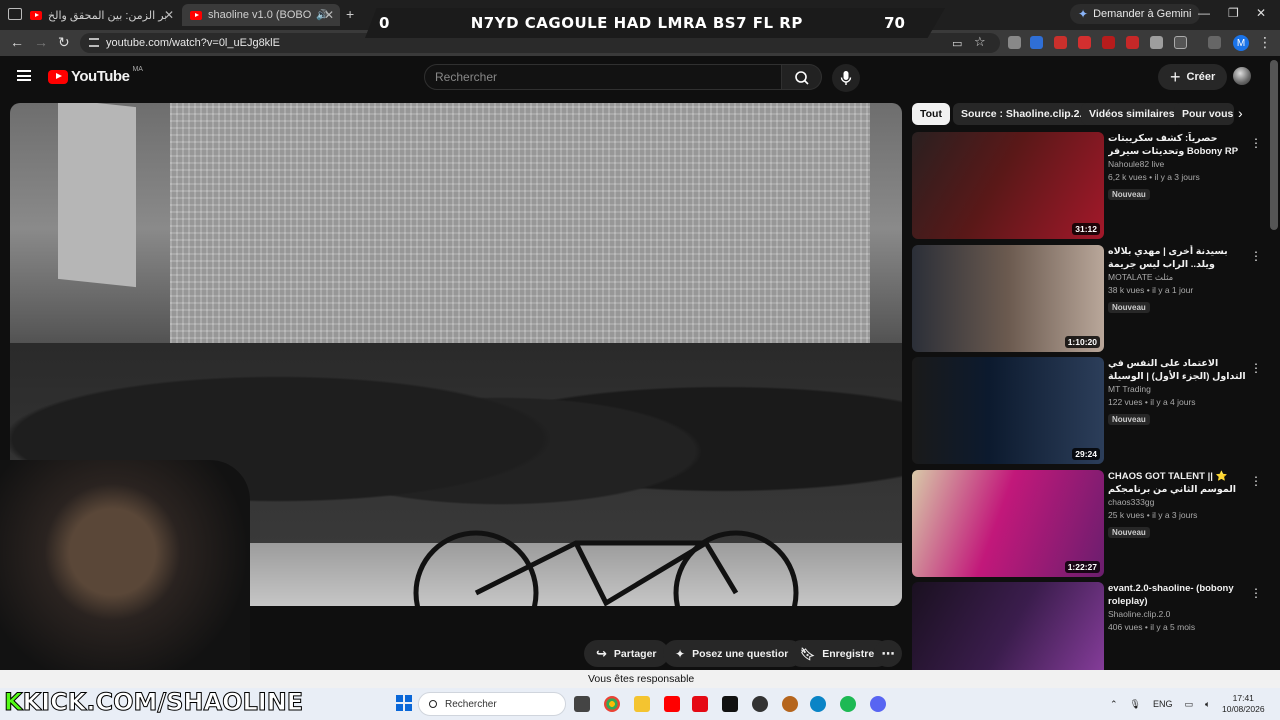  I want to click on youtube-logo: YouTube MA, so click(95, 75).